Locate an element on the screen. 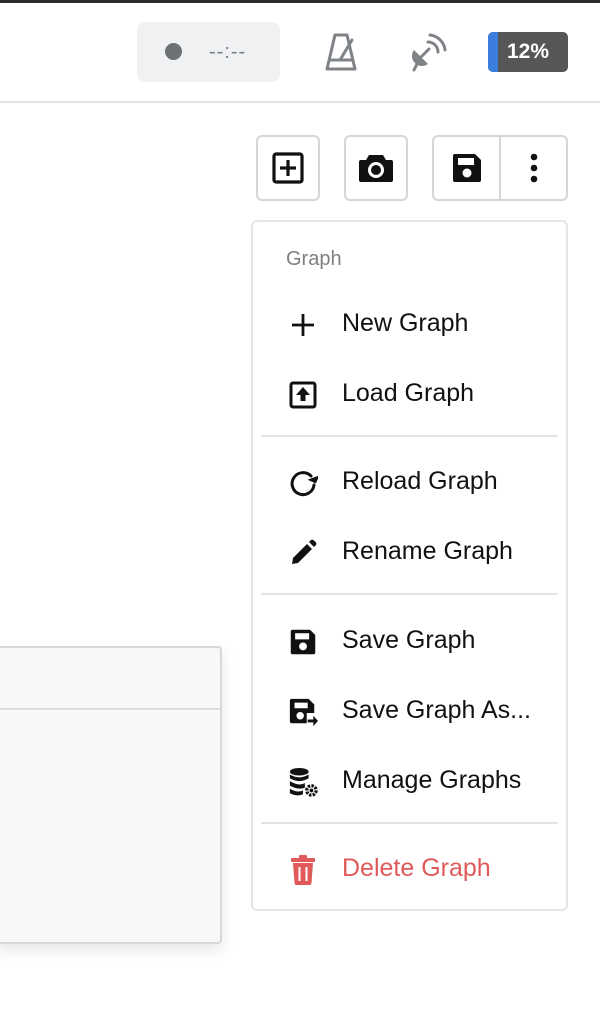  menu-item-label: Delete Graph is located at coordinates (416, 868).